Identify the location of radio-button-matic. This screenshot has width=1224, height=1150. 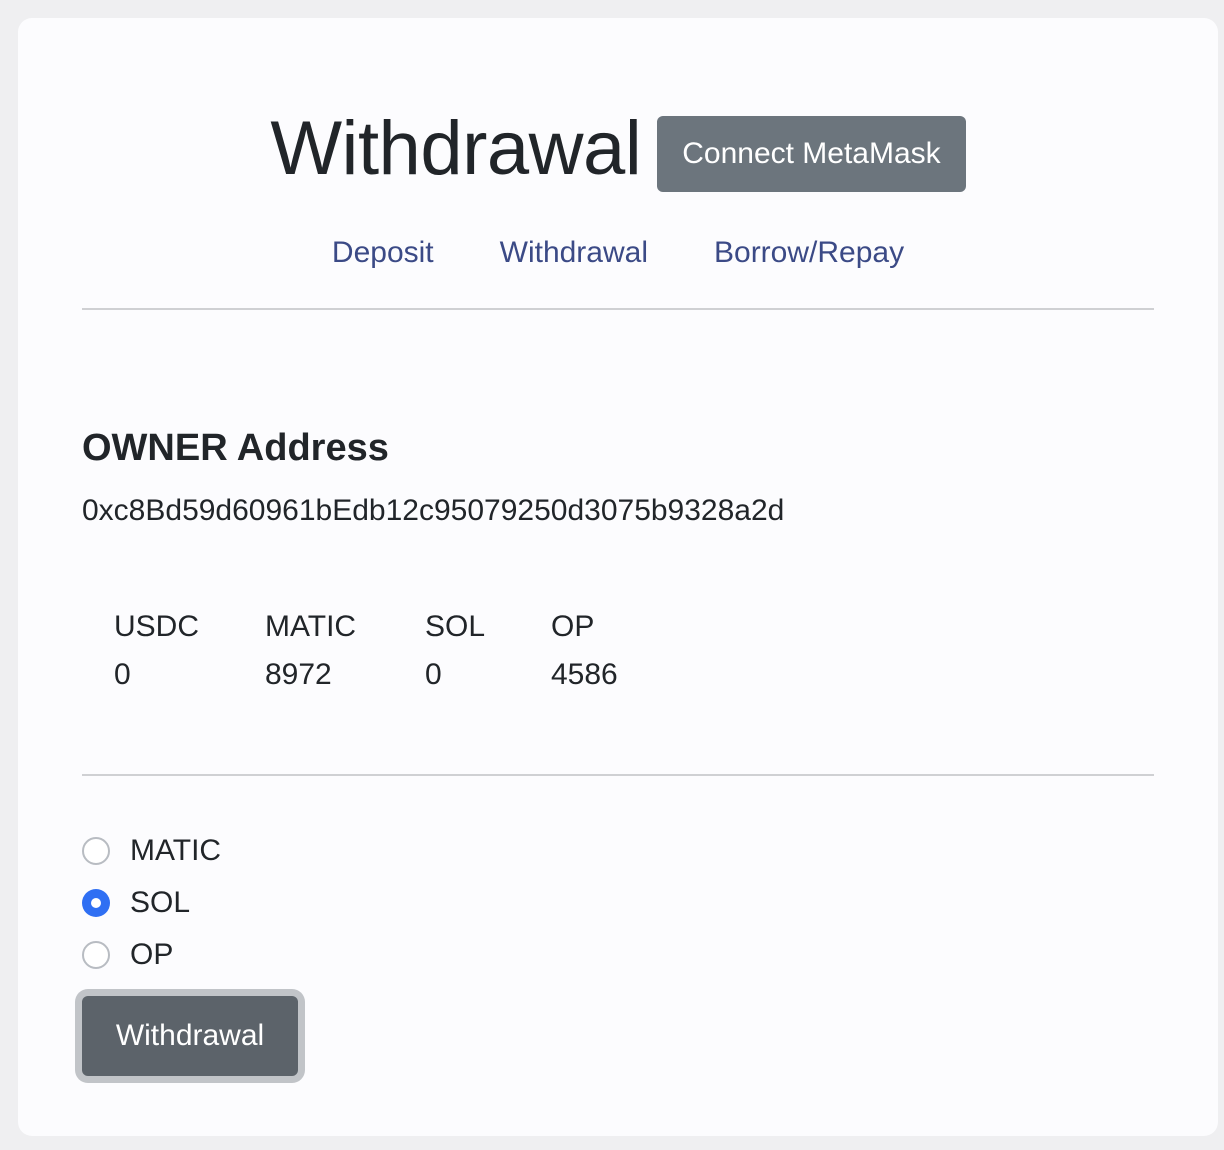
(96, 851).